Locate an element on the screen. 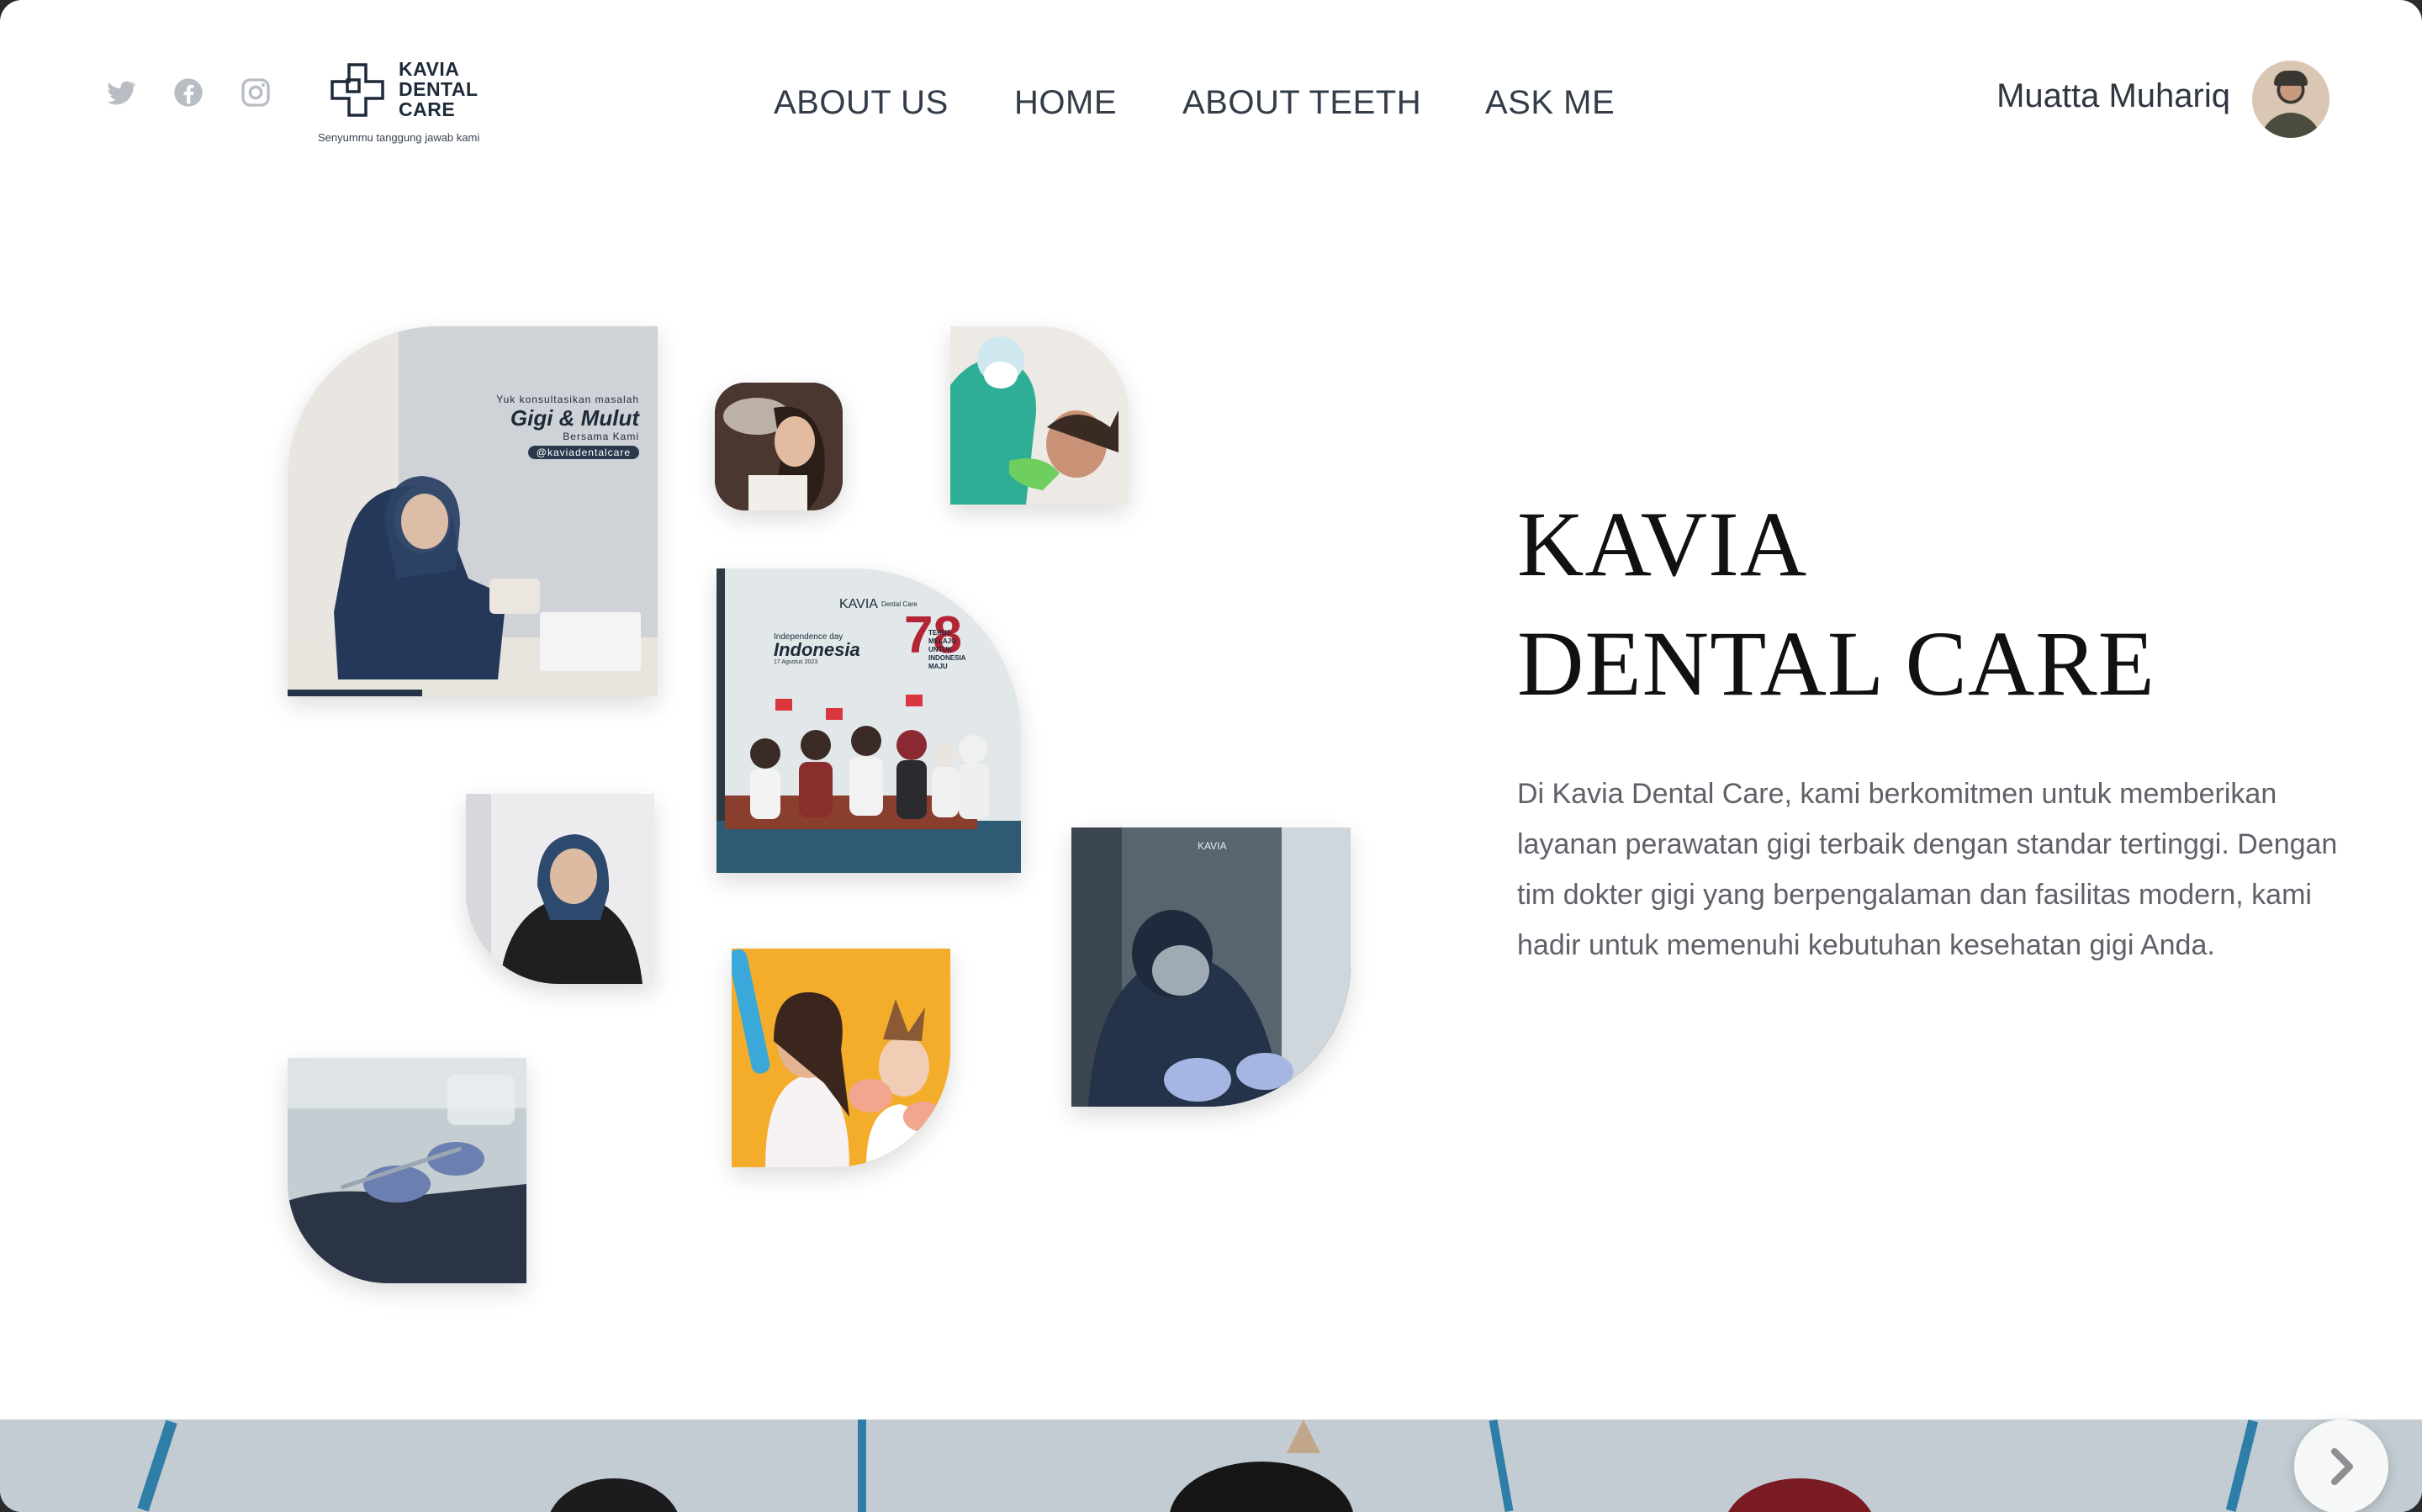 Image resolution: width=2422 pixels, height=1512 pixels. poster-line-3: Bersama Kami is located at coordinates (601, 436).